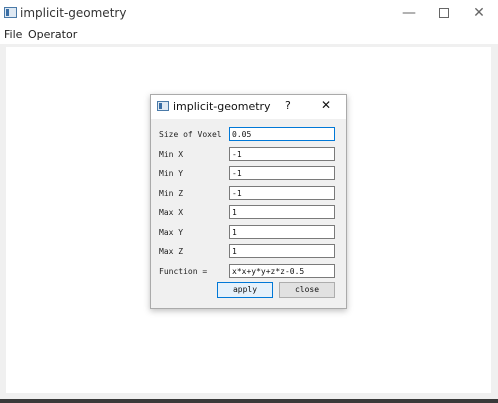  I want to click on help-button: ?, so click(288, 105).